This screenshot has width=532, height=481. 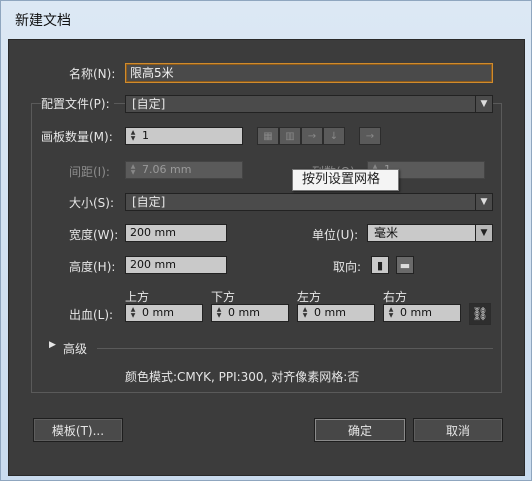 I want to click on bleed-top-label: 上方, so click(x=137, y=297).